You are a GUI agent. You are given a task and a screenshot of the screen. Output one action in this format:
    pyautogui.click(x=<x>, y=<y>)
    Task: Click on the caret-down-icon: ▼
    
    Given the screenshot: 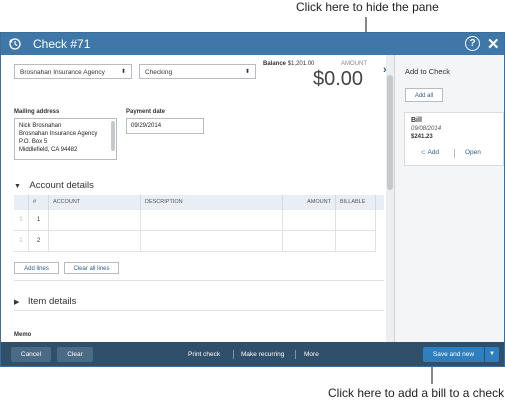 What is the action you would take?
    pyautogui.click(x=17, y=186)
    